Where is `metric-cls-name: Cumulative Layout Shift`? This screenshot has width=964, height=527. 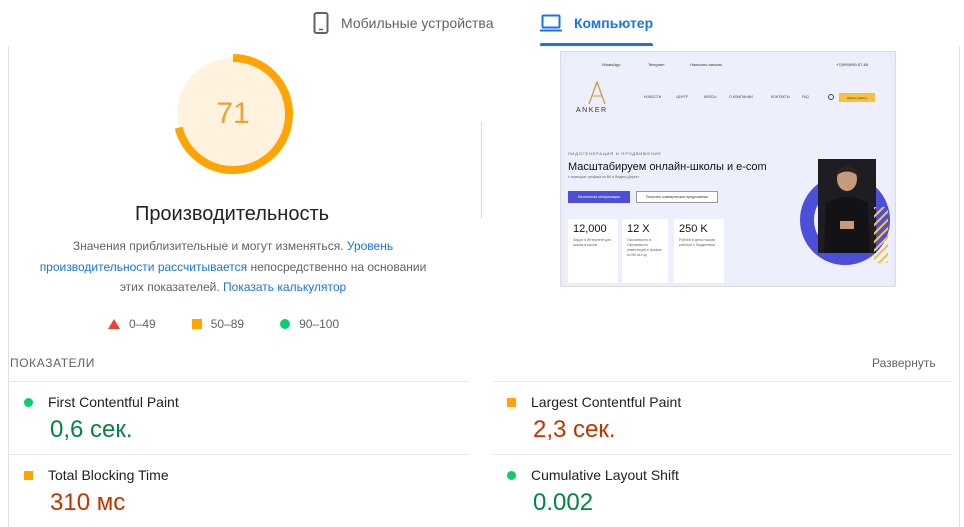
metric-cls-name: Cumulative Layout Shift is located at coordinates (605, 475).